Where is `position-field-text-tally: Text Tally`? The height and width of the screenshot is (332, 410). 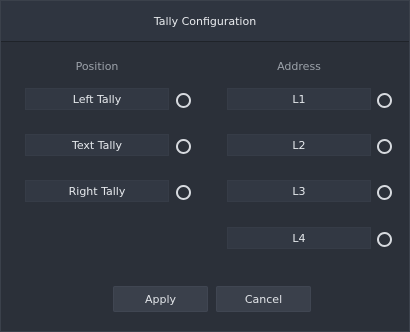 position-field-text-tally: Text Tally is located at coordinates (97, 145).